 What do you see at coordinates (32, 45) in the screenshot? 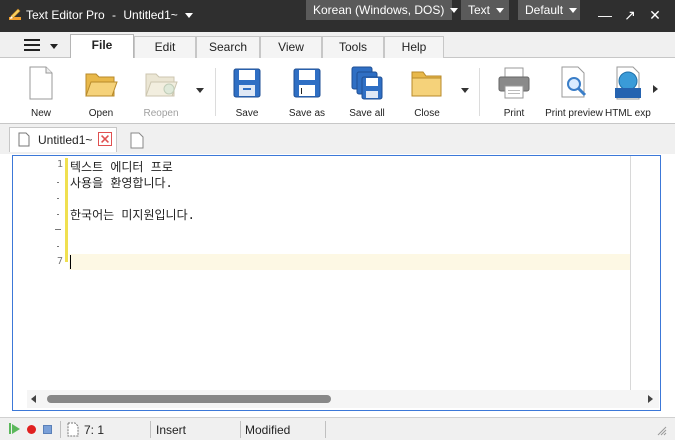
I see `hamburger-icon` at bounding box center [32, 45].